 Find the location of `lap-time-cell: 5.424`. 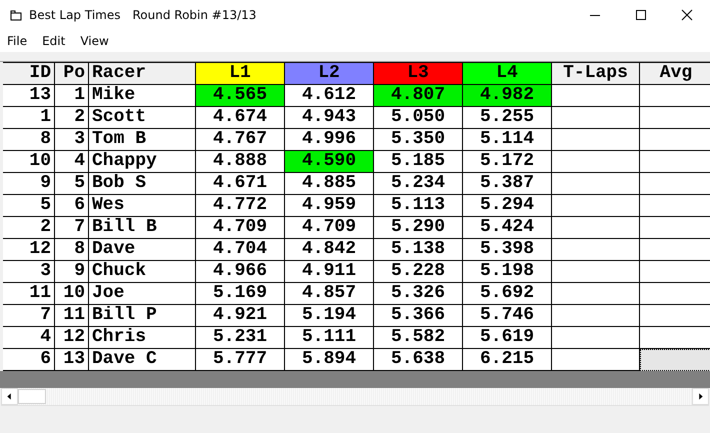

lap-time-cell: 5.424 is located at coordinates (507, 228).